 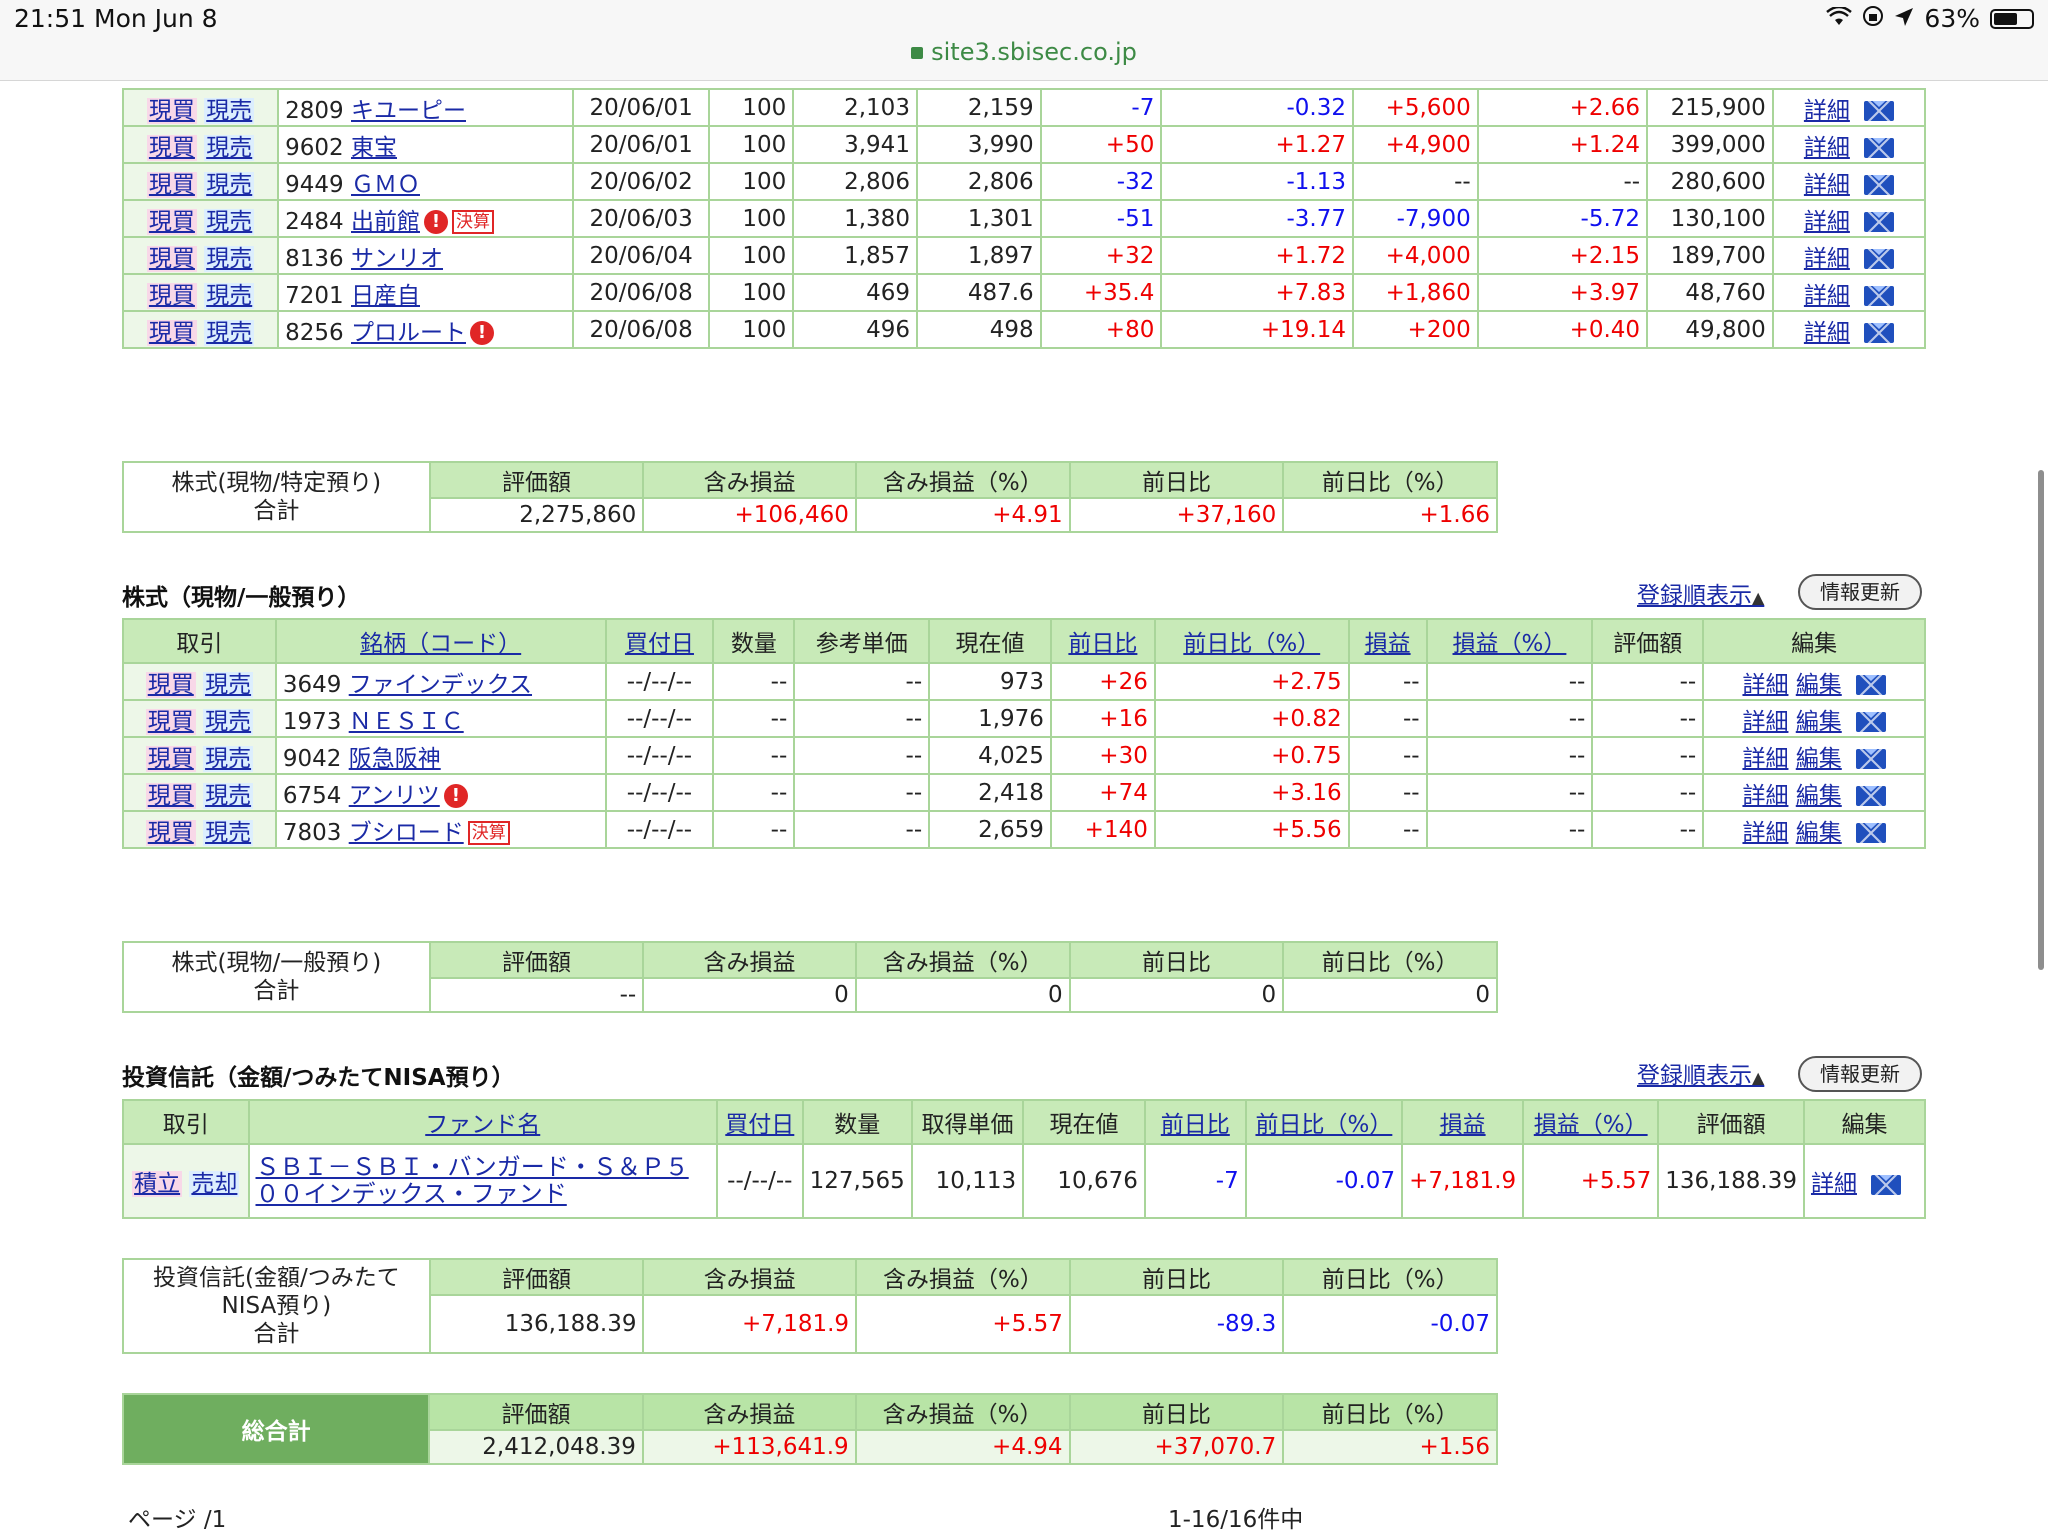 What do you see at coordinates (1102, 644) in the screenshot?
I see `sort-column-link: 前日比` at bounding box center [1102, 644].